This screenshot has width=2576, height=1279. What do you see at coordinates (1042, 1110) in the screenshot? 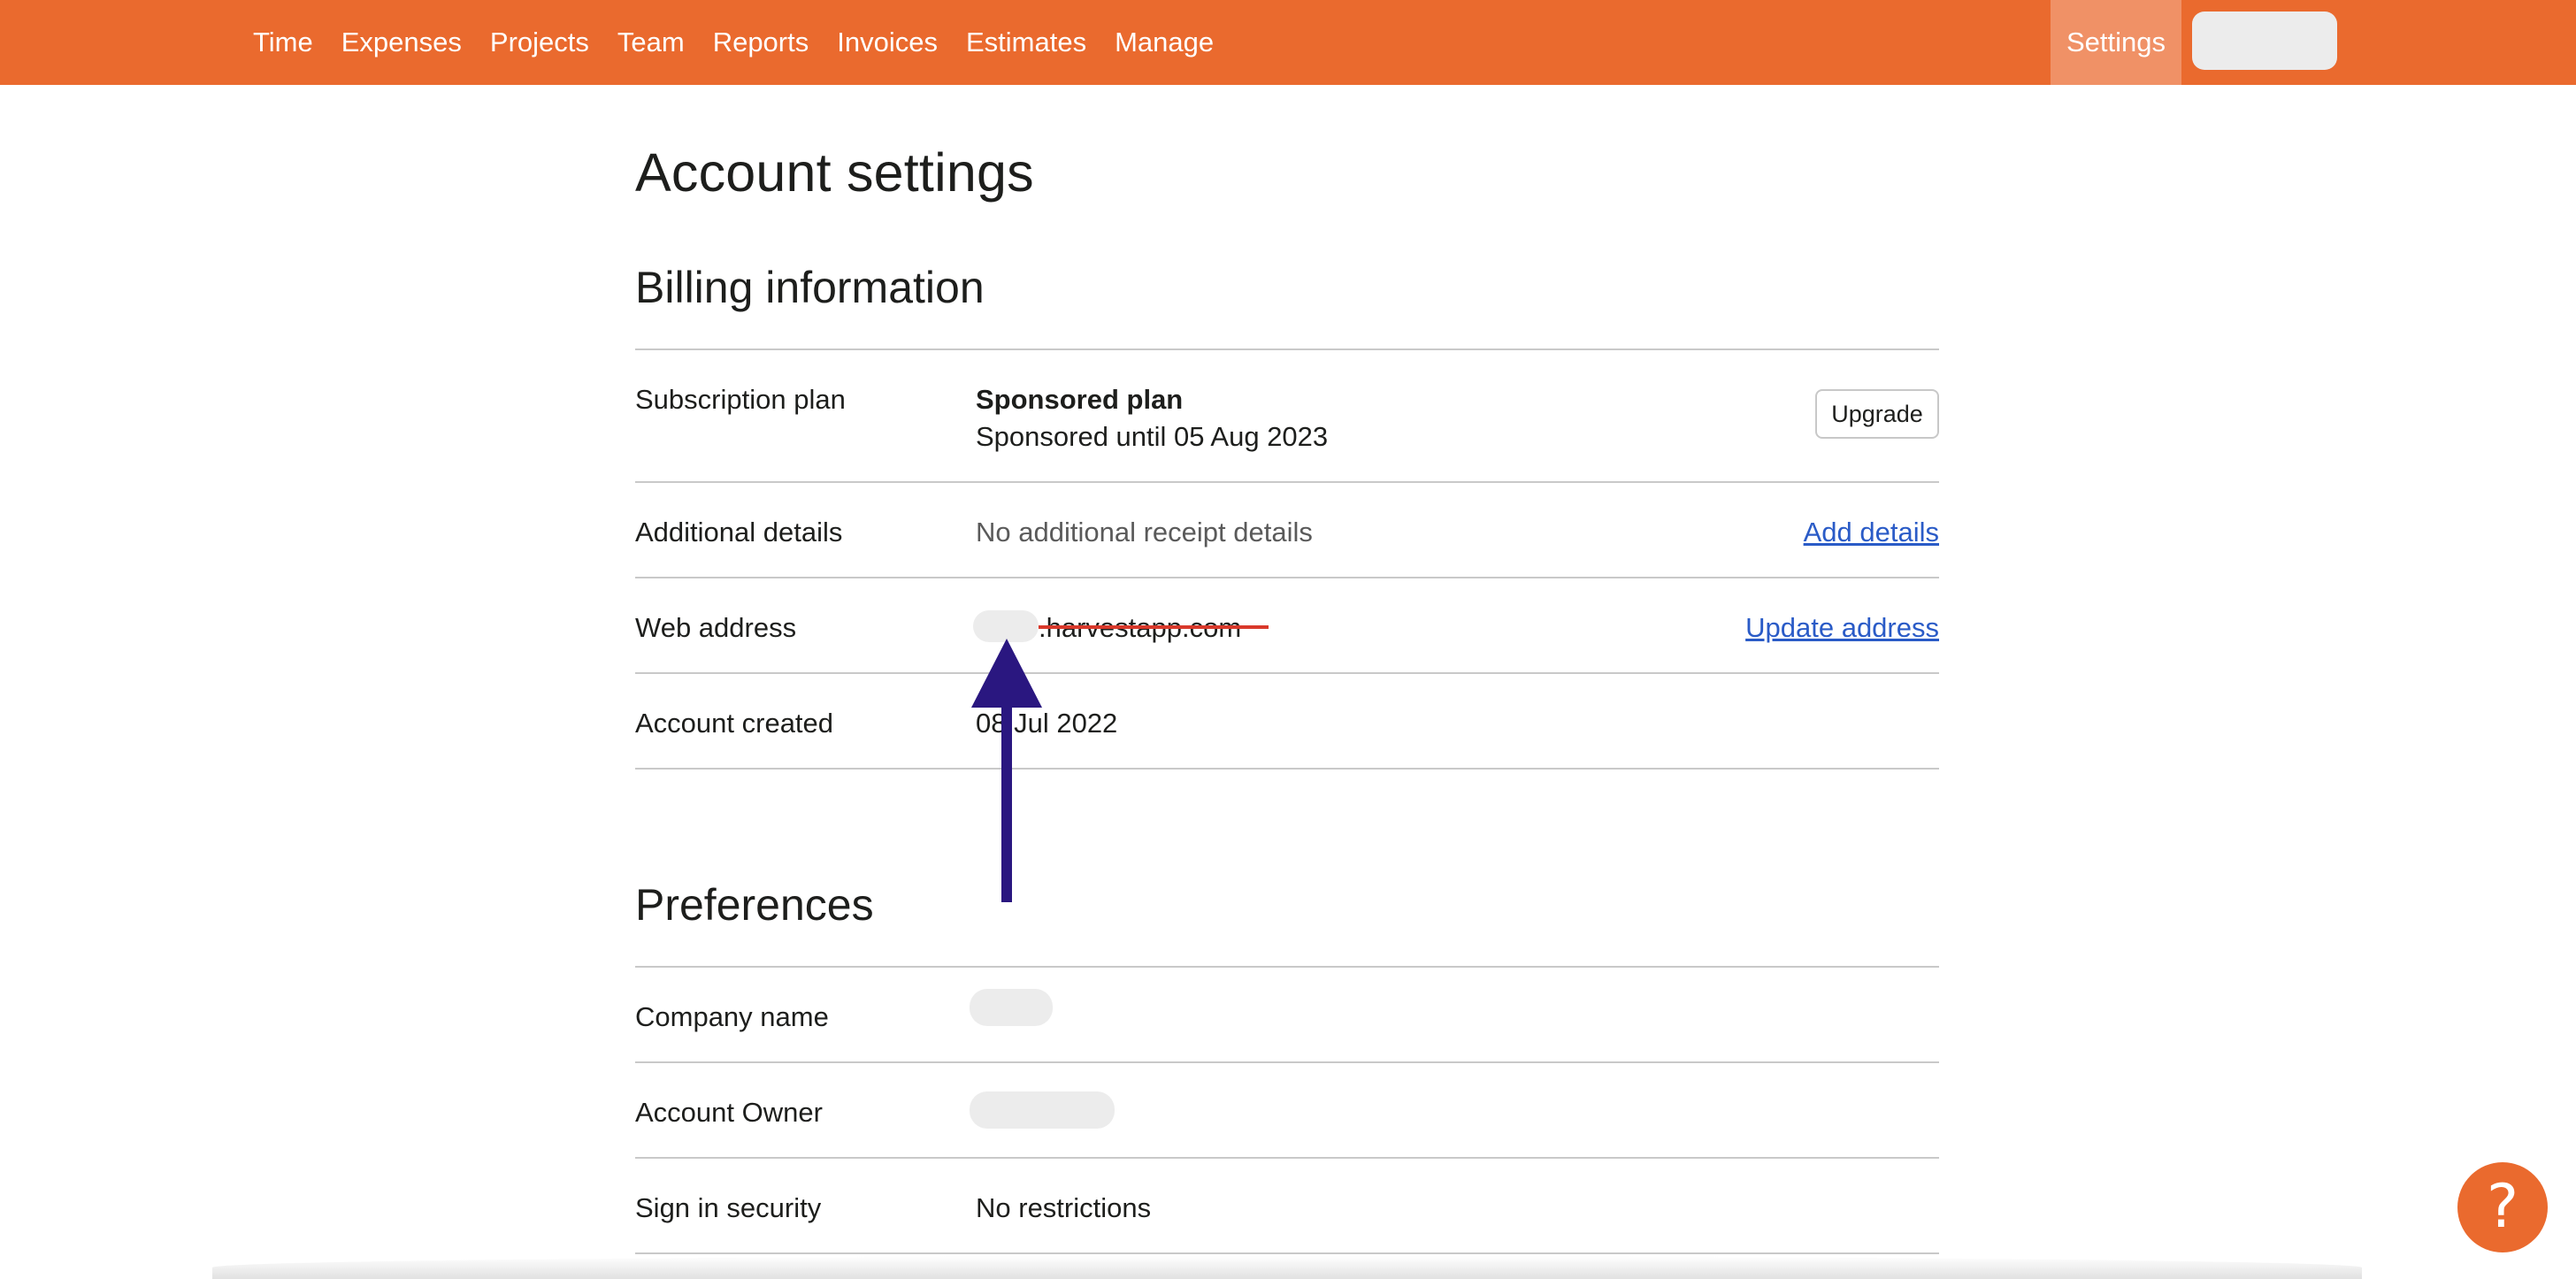
I see `account-owner-redacted` at bounding box center [1042, 1110].